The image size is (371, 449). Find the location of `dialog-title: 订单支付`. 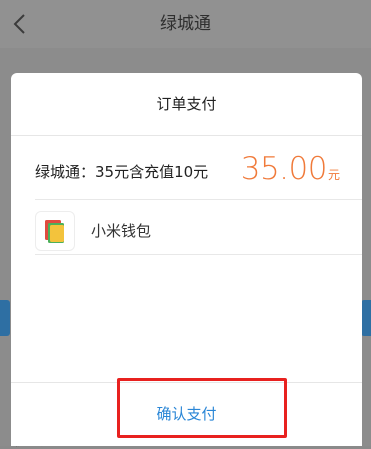

dialog-title: 订单支付 is located at coordinates (186, 104).